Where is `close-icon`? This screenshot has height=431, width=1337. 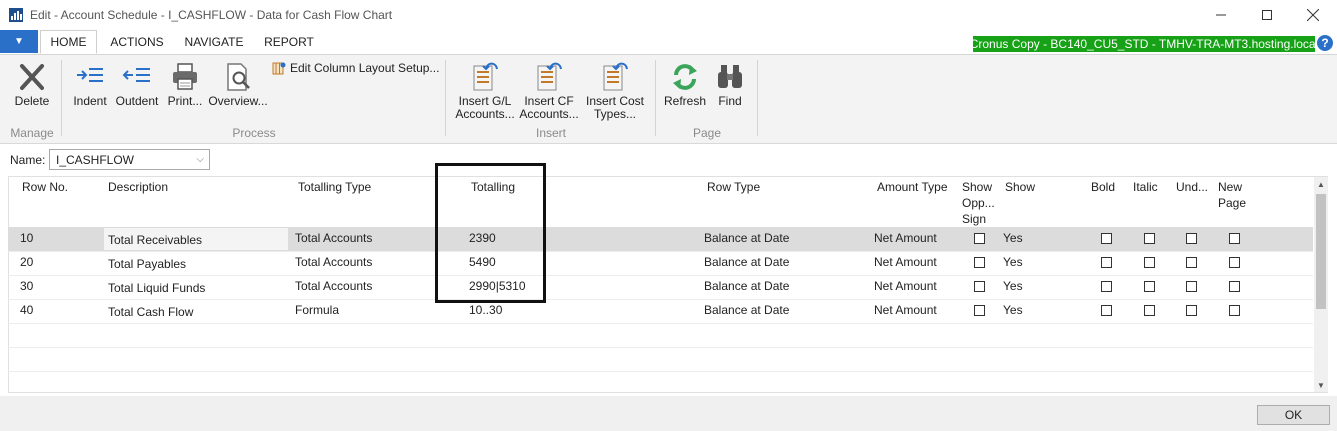
close-icon is located at coordinates (1313, 15).